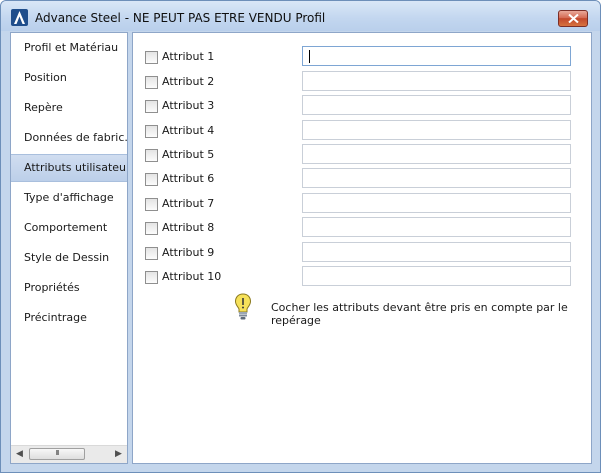  Describe the element at coordinates (309, 56) in the screenshot. I see `text-caret` at that location.